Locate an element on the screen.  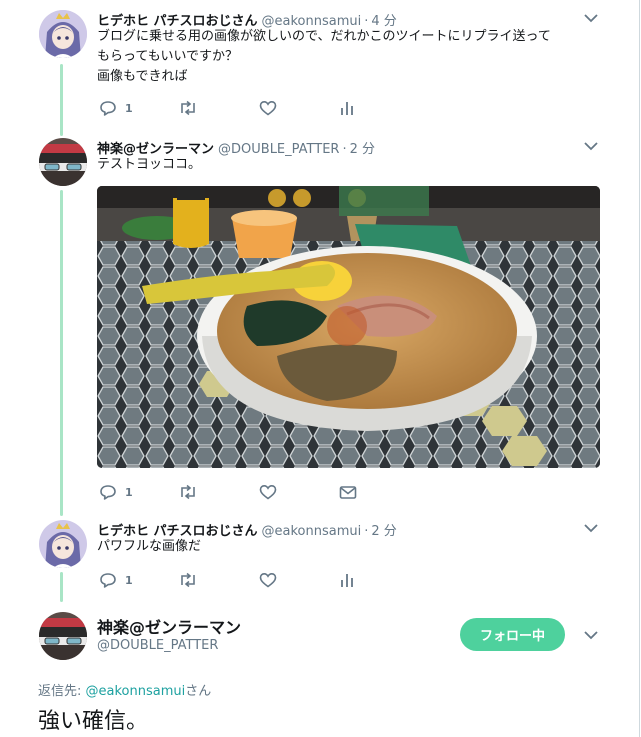
tweet-text-line: ブログに乗せる用の画像が欲しいので、だれかこのツイートにリプライ送って is located at coordinates (324, 36).